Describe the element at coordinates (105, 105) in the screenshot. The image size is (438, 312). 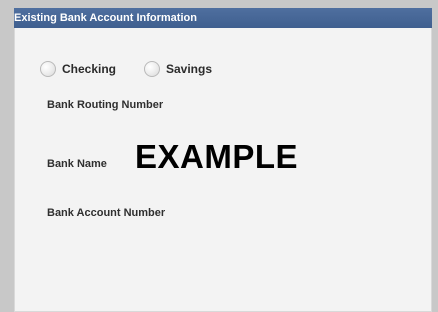
I see `bank-routing-number-label: Bank Routing Number` at that location.